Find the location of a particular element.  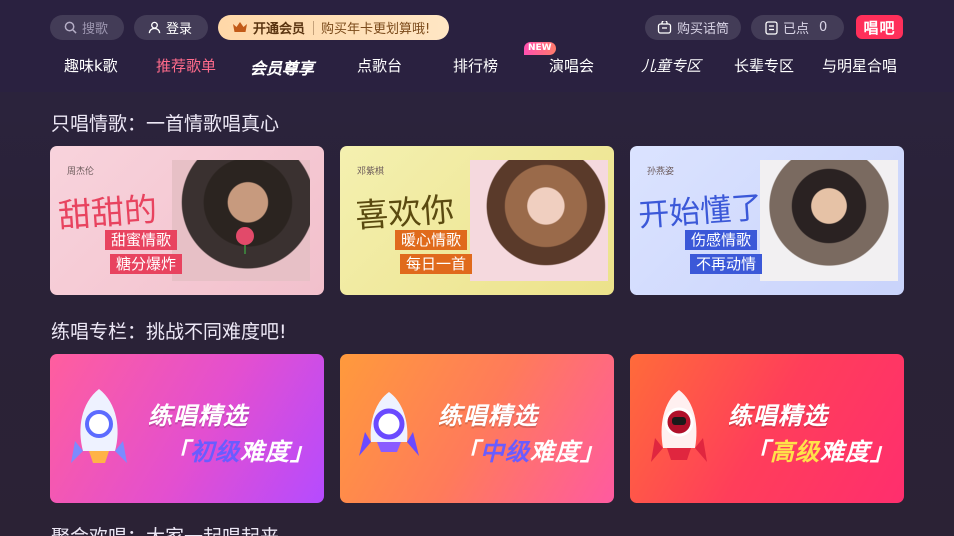

queued-count: 0 is located at coordinates (823, 27).